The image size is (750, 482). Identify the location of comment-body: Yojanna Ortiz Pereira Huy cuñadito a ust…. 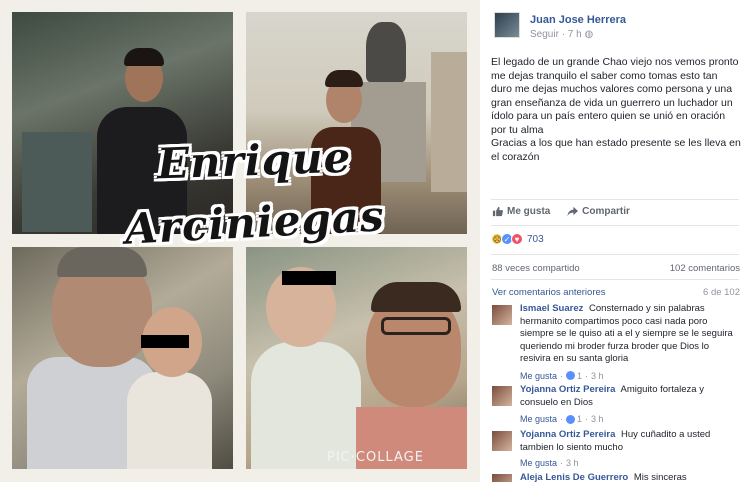
(630, 449).